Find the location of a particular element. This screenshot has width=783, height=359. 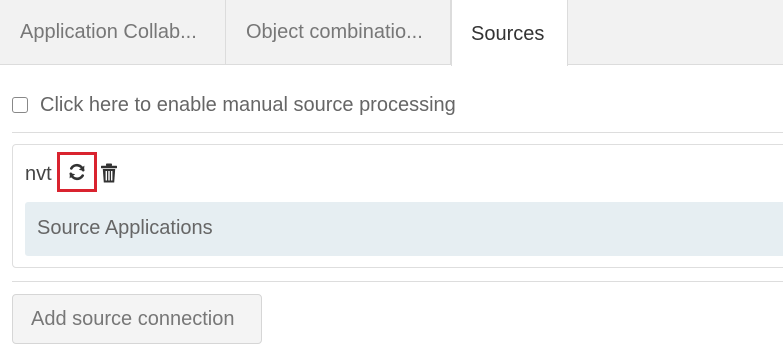

source-applications-label: Source Applications is located at coordinates (125, 228).